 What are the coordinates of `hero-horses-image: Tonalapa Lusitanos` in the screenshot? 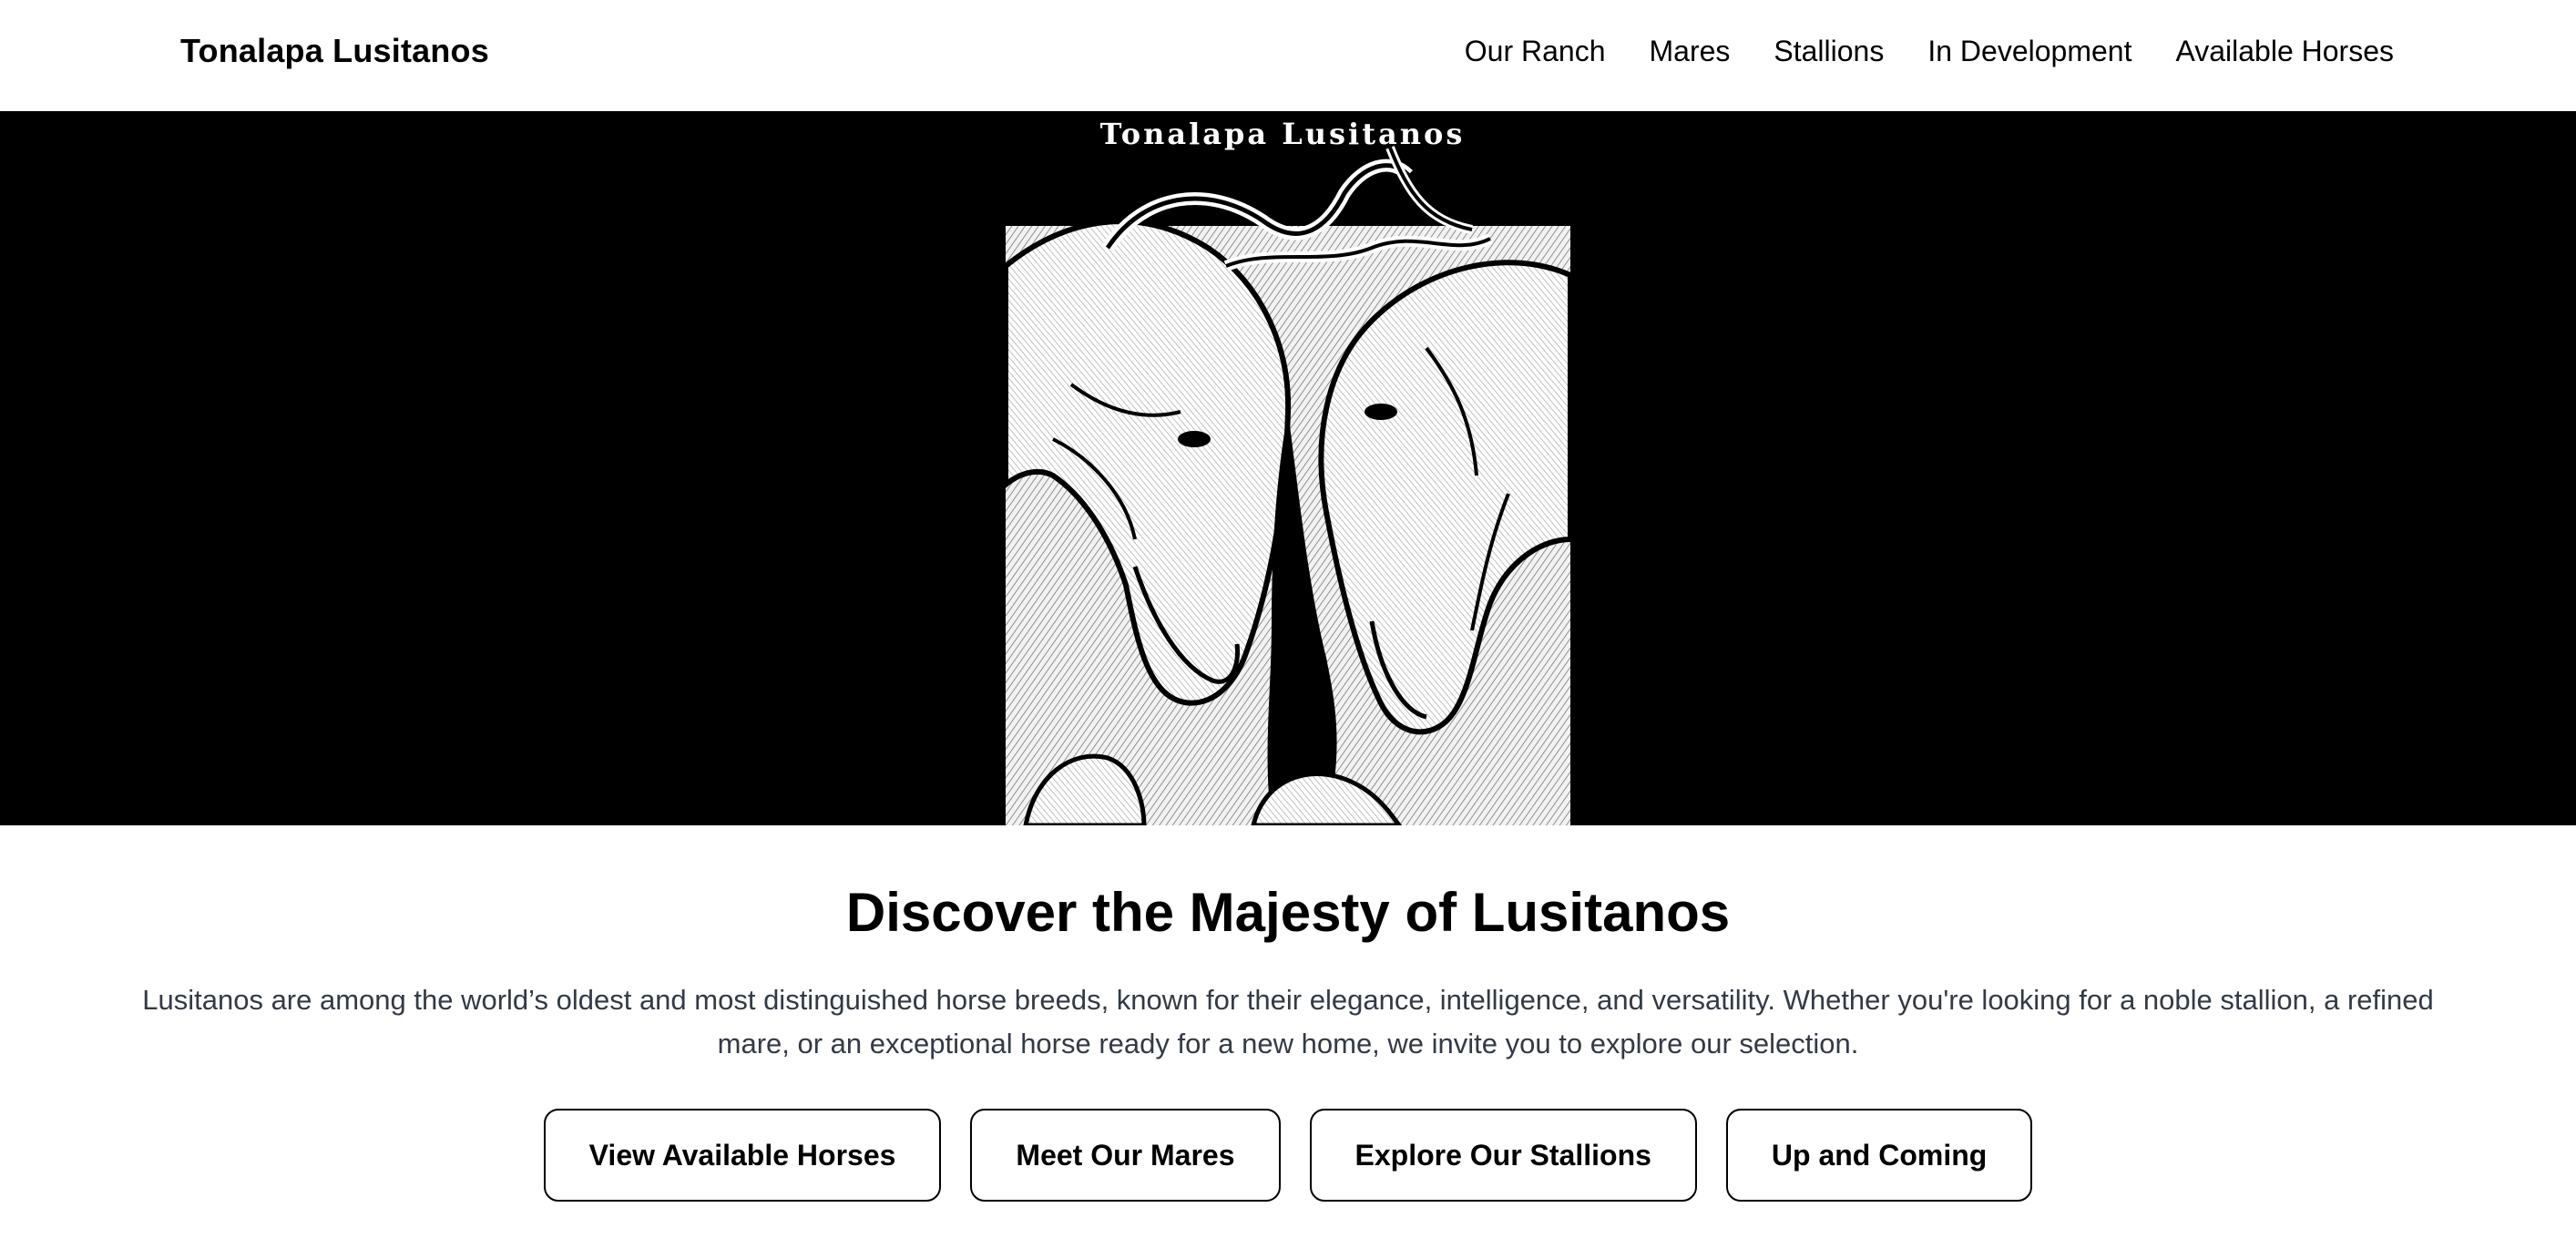 It's located at (1288, 471).